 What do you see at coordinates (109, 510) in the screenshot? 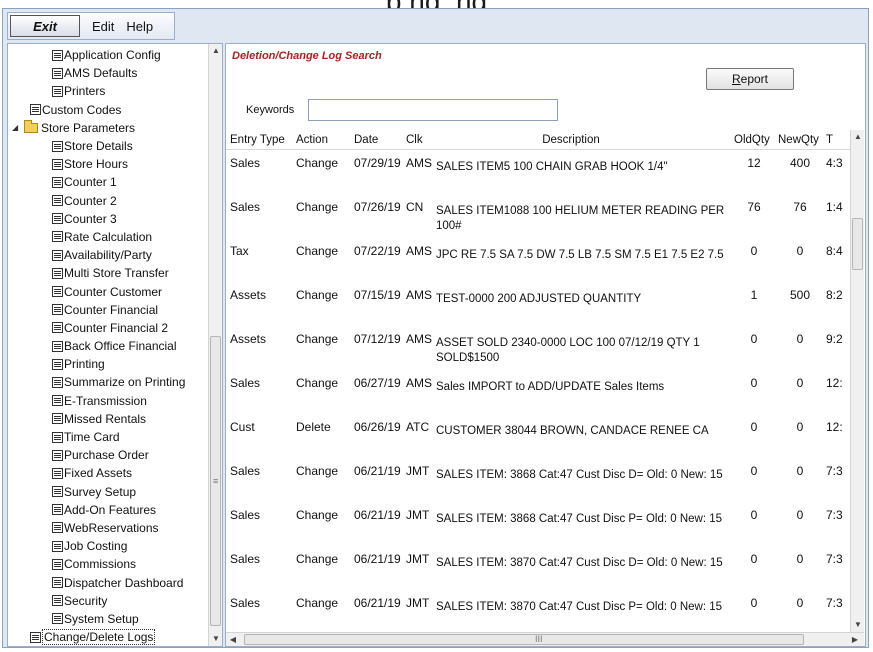
I see `tree-item: Add-On Features` at bounding box center [109, 510].